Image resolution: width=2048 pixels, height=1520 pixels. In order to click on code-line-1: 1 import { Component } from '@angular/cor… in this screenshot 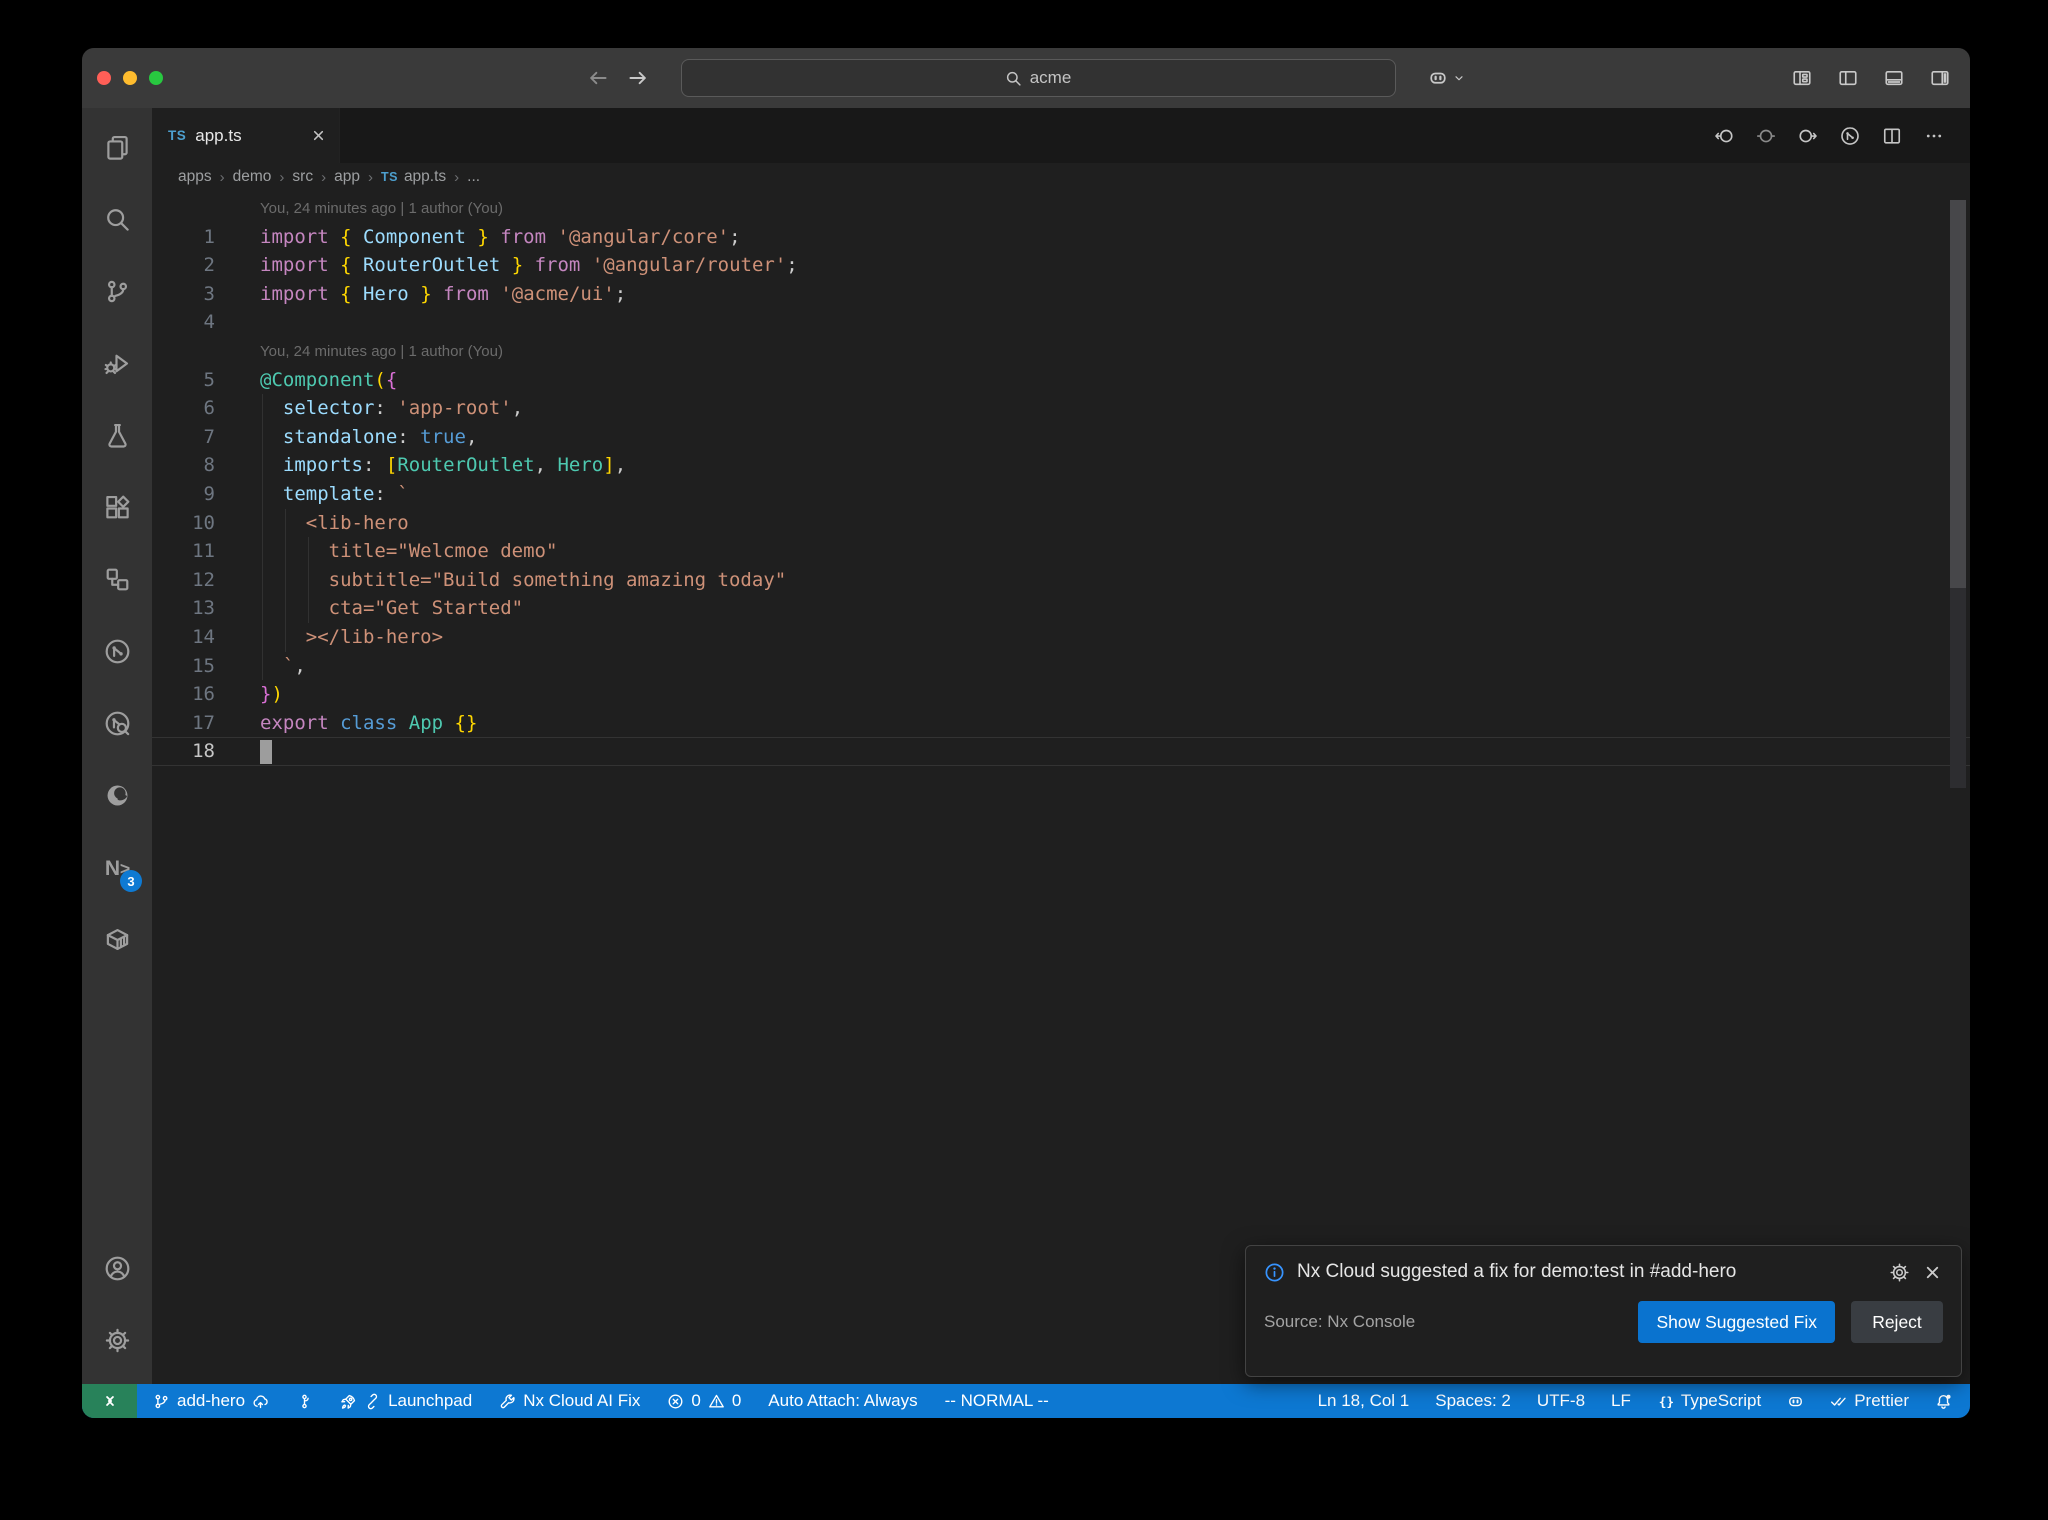, I will do `click(1061, 237)`.